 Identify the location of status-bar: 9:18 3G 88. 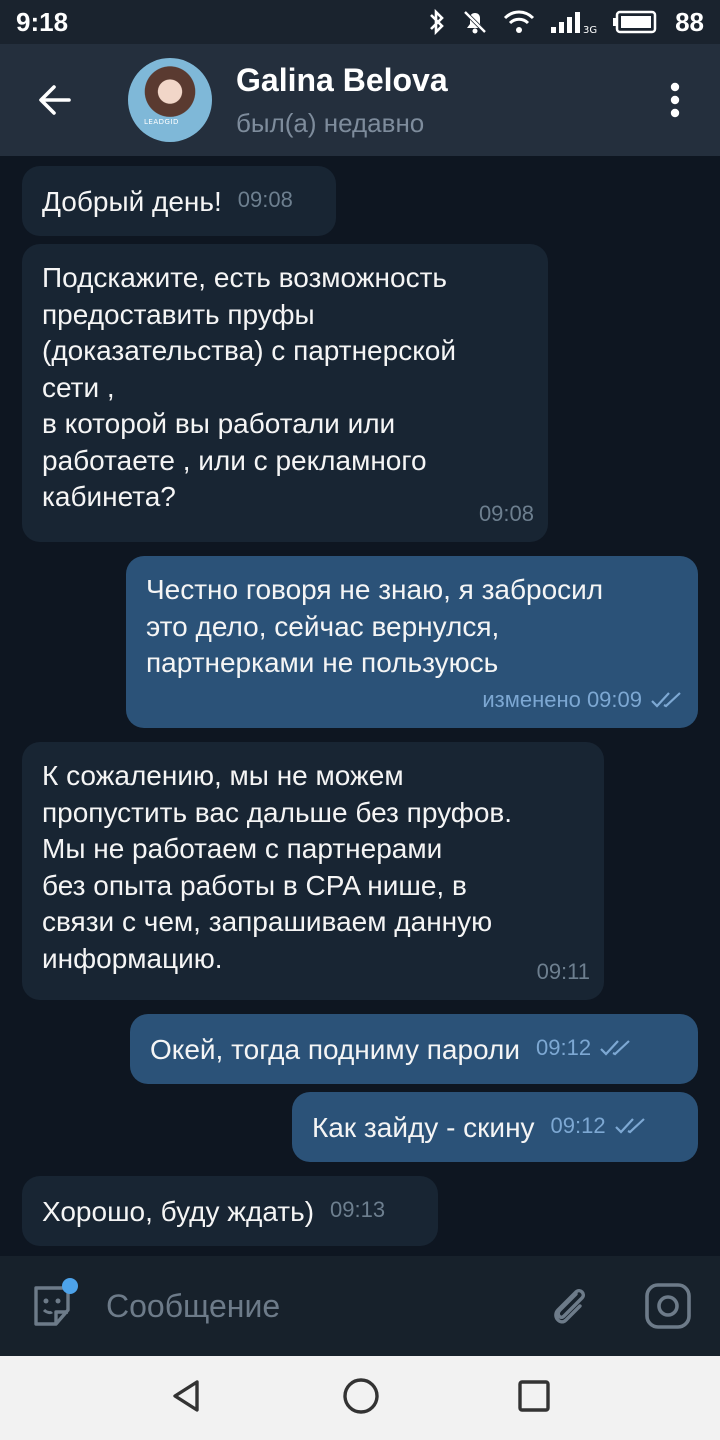
(360, 22).